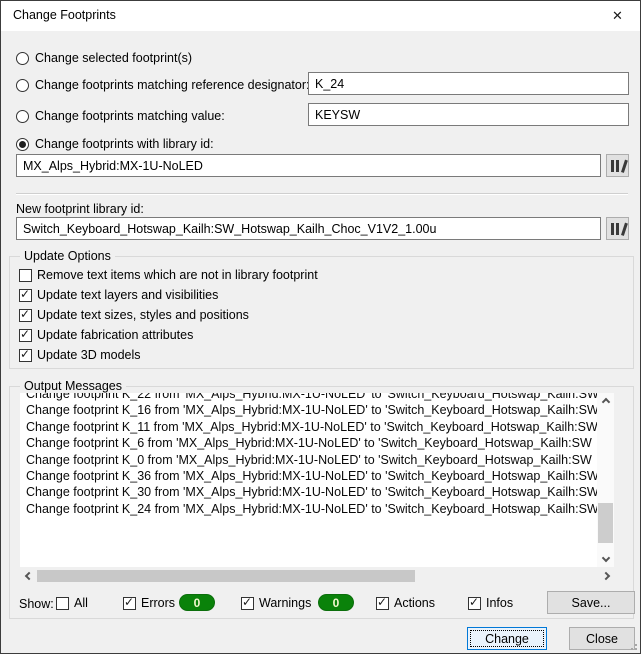 This screenshot has height=654, width=641. Describe the element at coordinates (124, 144) in the screenshot. I see `radio-label: Change footprints with library id:` at that location.